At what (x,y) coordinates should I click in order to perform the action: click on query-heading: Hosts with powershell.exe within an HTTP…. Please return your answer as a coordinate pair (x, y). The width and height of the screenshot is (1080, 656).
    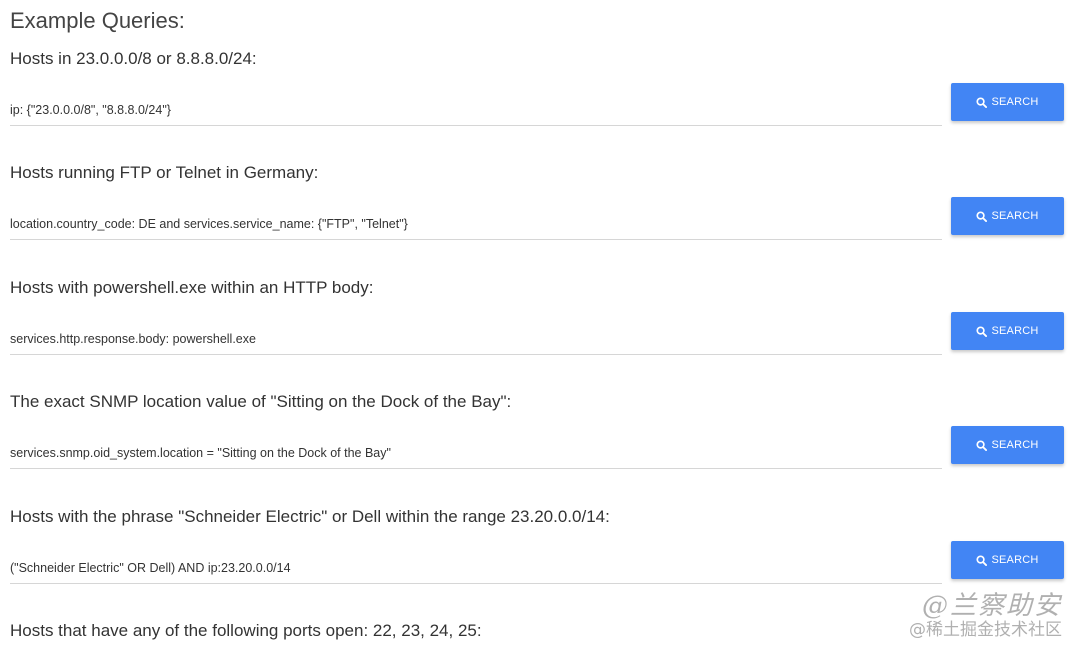
    Looking at the image, I should click on (192, 287).